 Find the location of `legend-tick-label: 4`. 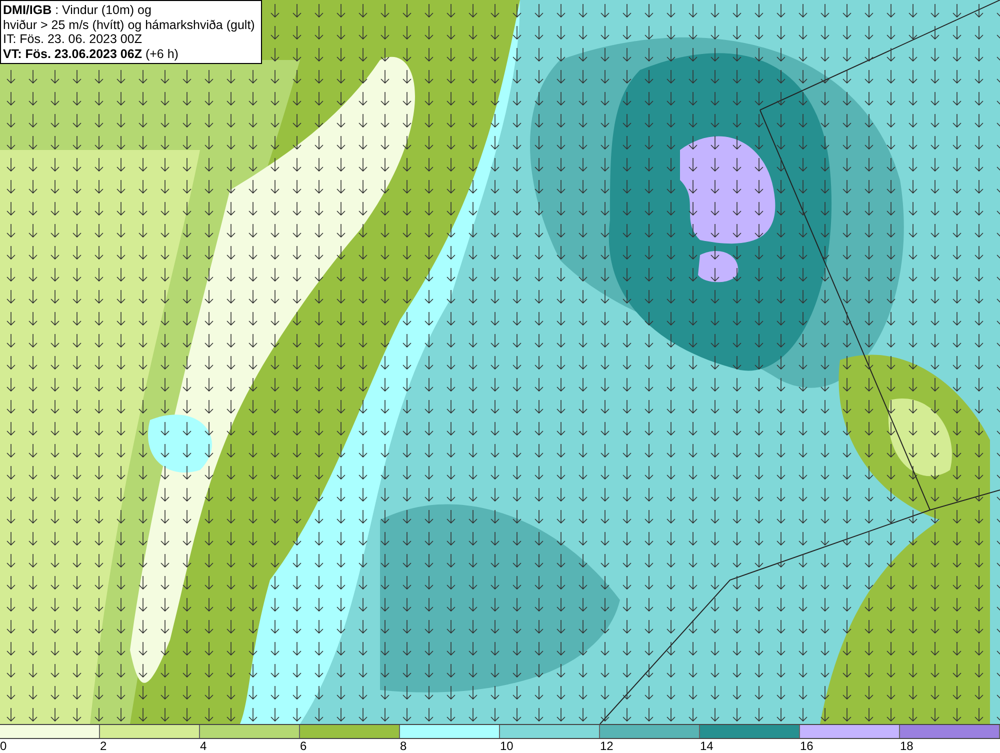

legend-tick-label: 4 is located at coordinates (203, 746).